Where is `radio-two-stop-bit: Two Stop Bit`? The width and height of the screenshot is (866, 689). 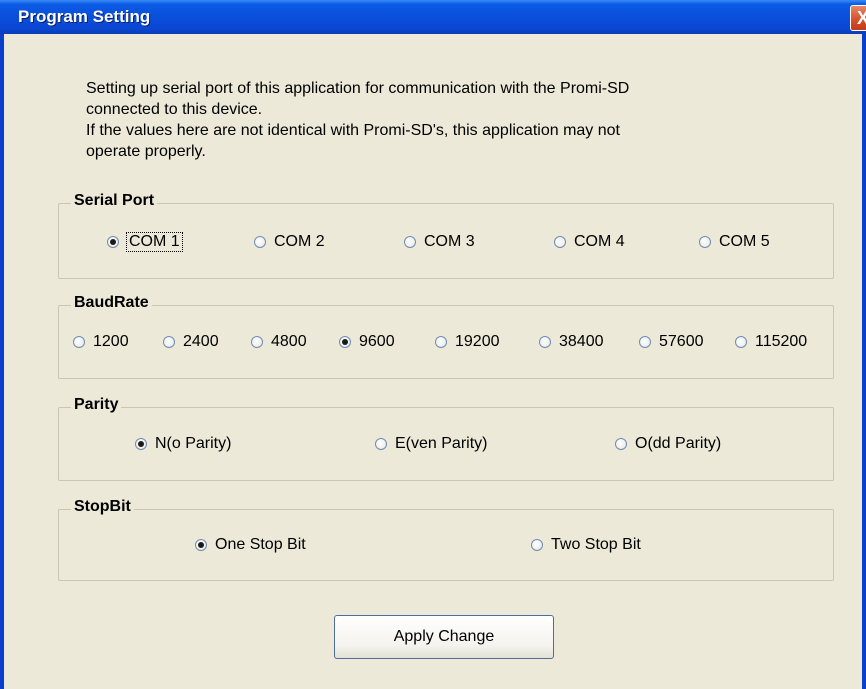
radio-two-stop-bit: Two Stop Bit is located at coordinates (586, 545).